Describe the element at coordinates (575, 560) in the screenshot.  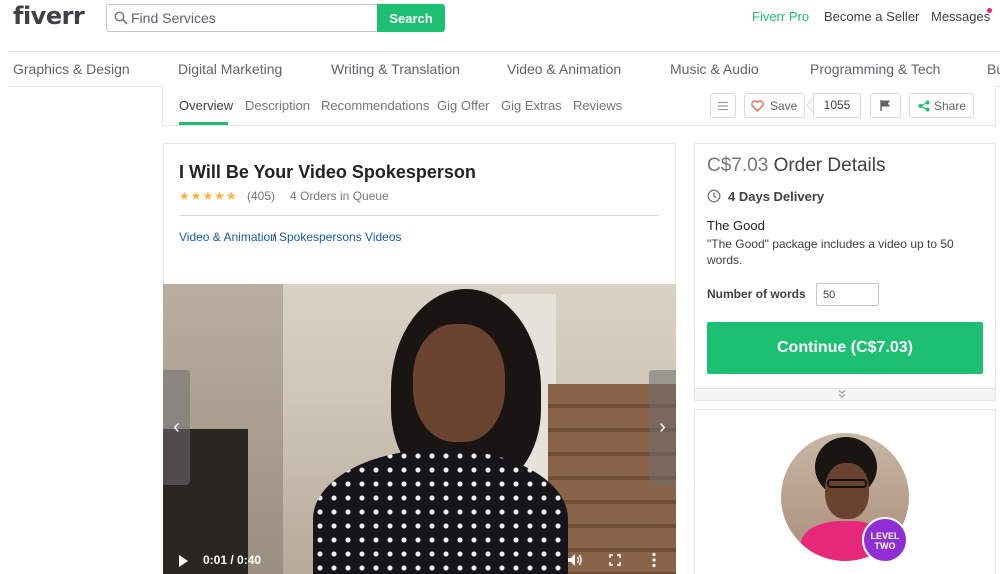
I see `volume-icon` at that location.